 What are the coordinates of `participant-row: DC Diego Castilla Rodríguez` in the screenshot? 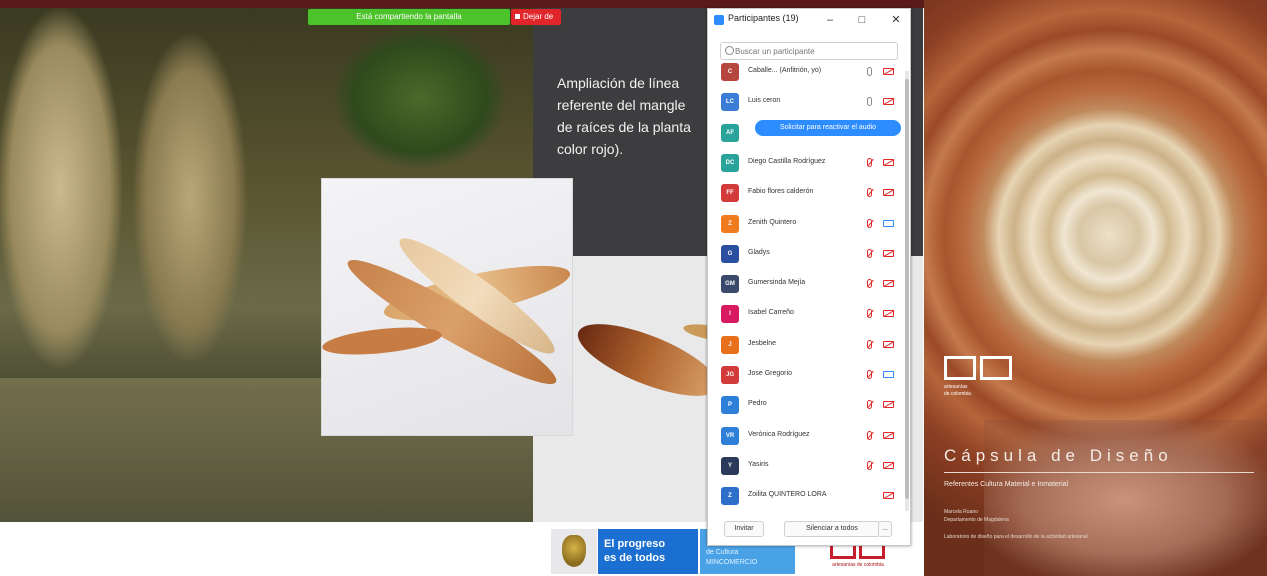 It's located at (806, 163).